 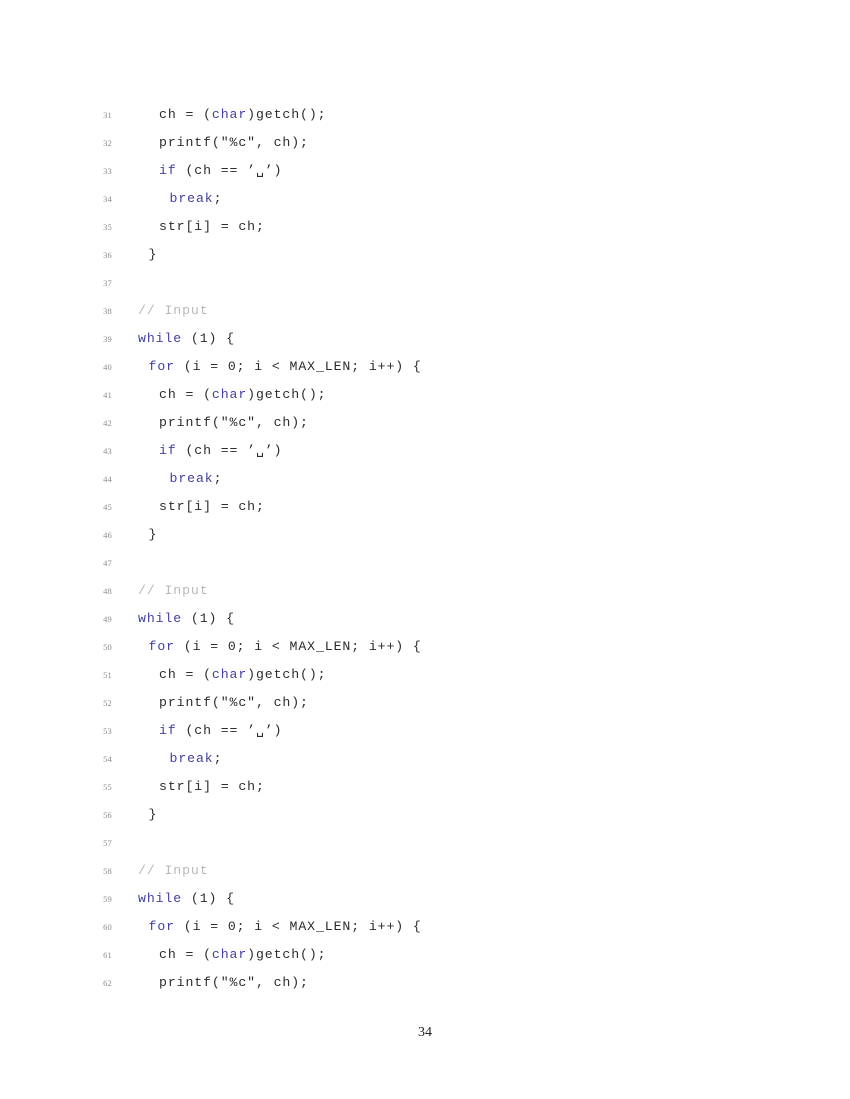 I want to click on line-number: 44, so click(x=107, y=479).